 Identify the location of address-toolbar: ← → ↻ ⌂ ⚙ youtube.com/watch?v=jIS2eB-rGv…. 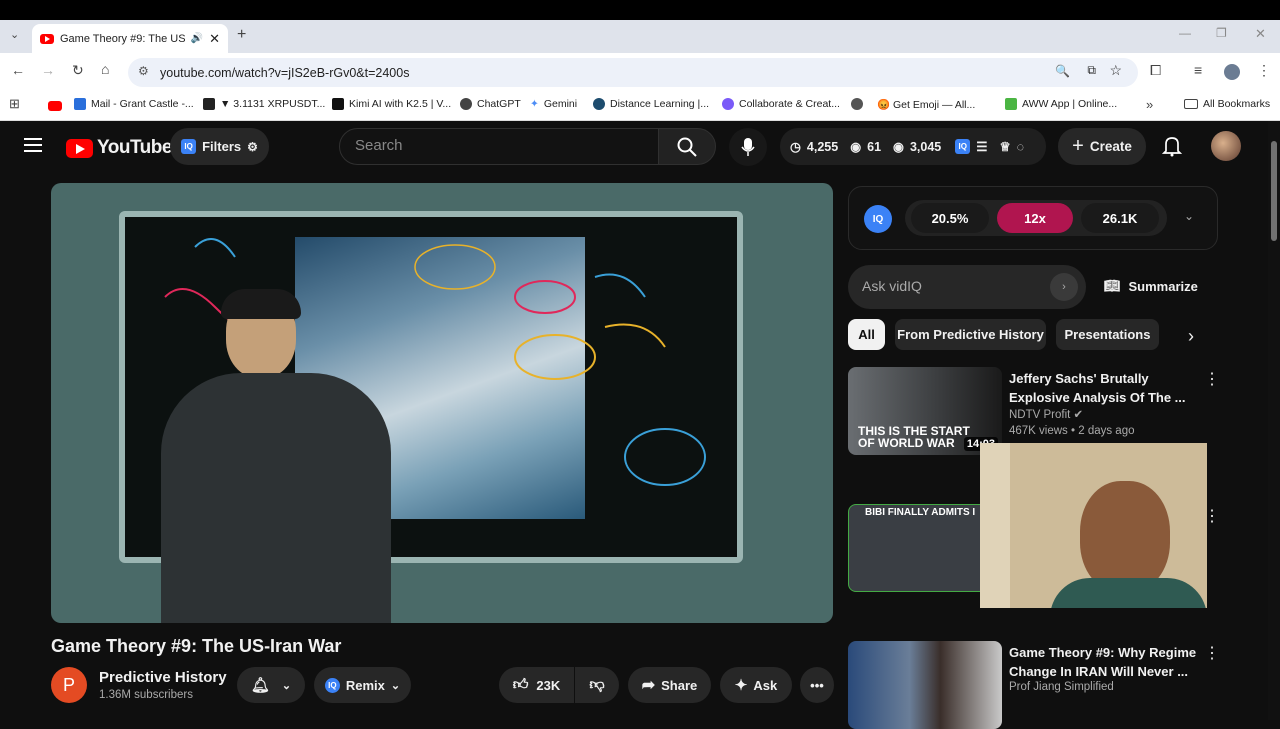
(640, 72).